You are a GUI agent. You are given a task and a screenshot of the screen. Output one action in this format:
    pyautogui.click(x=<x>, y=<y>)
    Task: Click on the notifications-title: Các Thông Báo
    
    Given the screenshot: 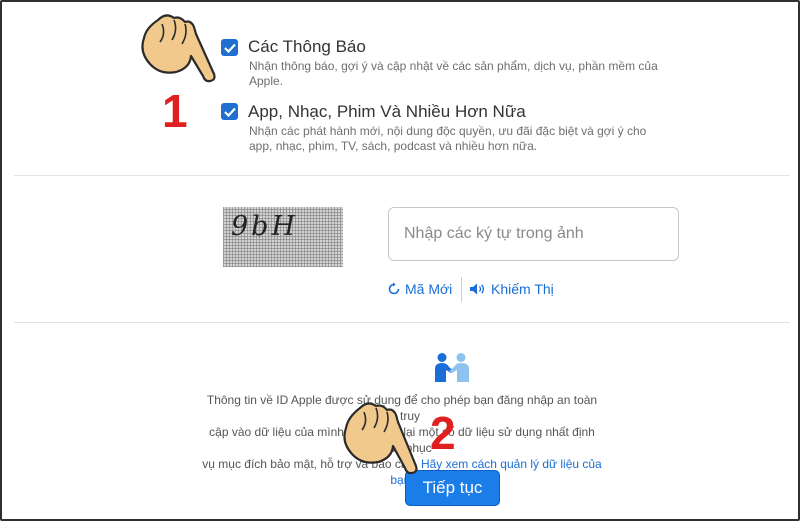 What is the action you would take?
    pyautogui.click(x=307, y=46)
    